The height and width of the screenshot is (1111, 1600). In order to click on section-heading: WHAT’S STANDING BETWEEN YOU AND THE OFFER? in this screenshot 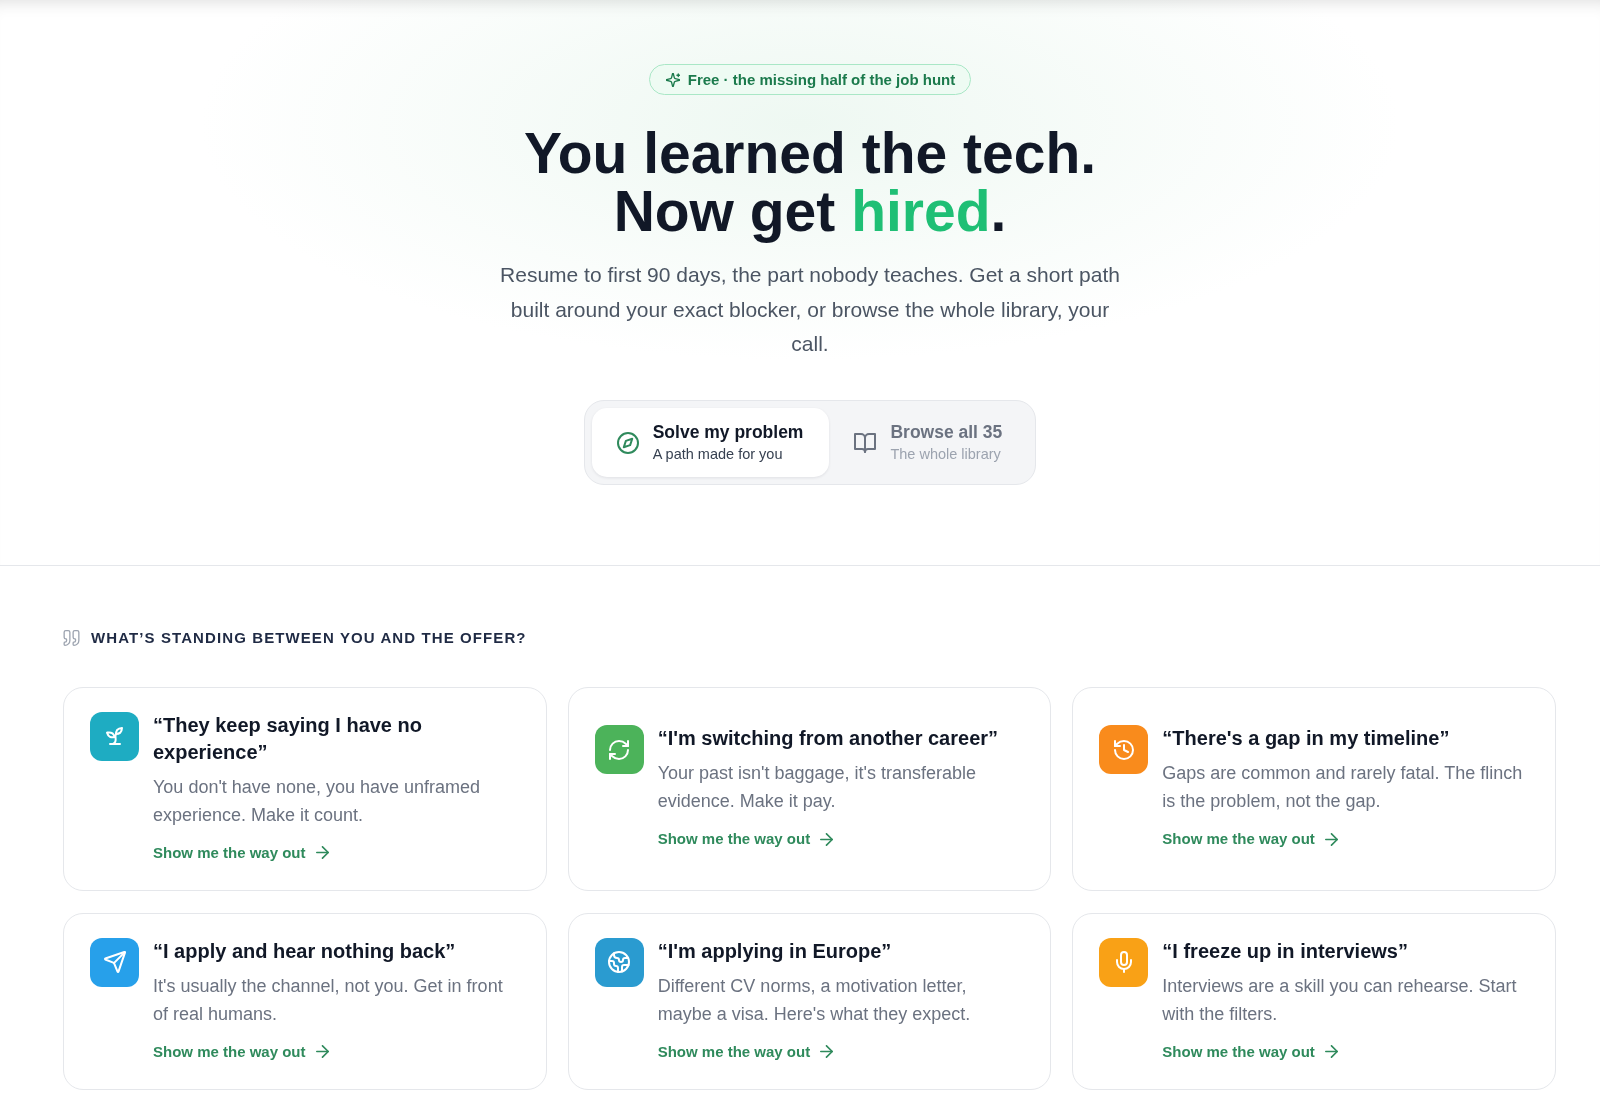, I will do `click(309, 638)`.